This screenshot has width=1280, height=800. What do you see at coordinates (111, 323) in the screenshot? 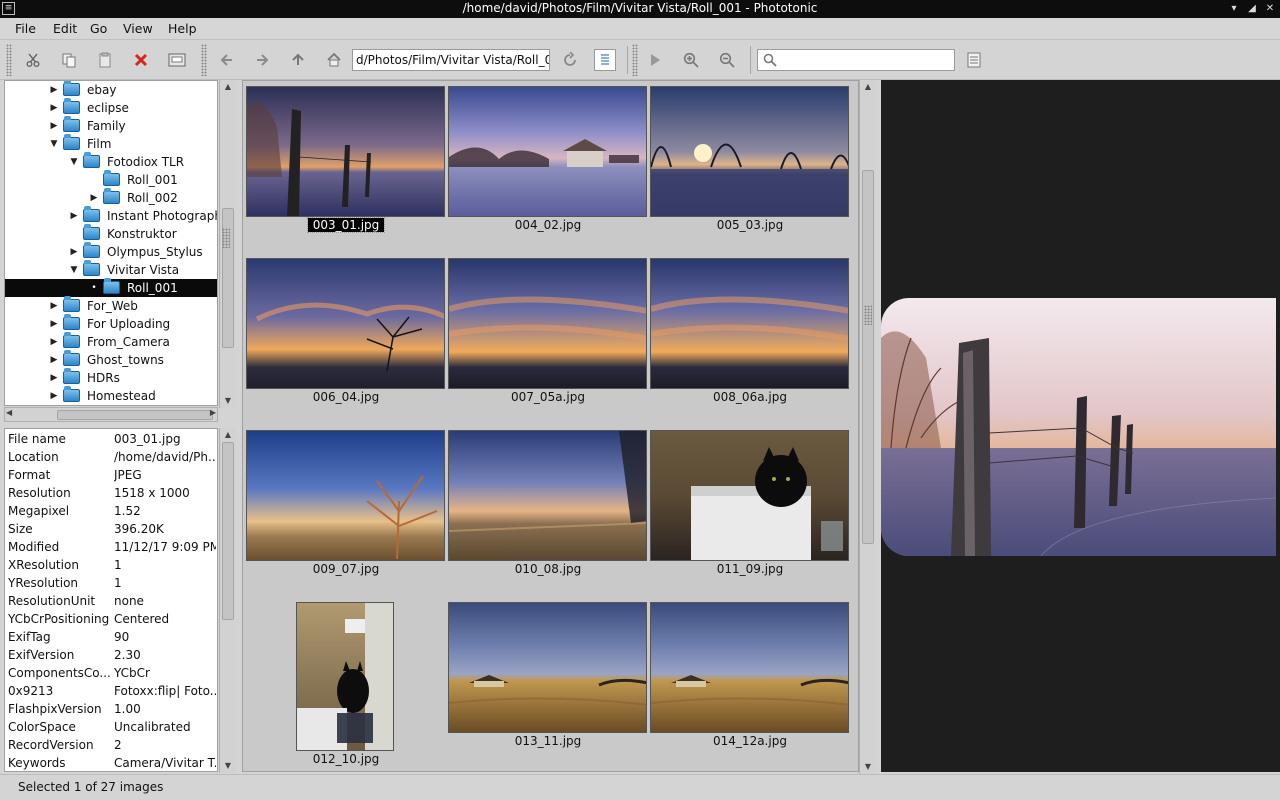
I see `tree-item: ▶ For Uploading` at bounding box center [111, 323].